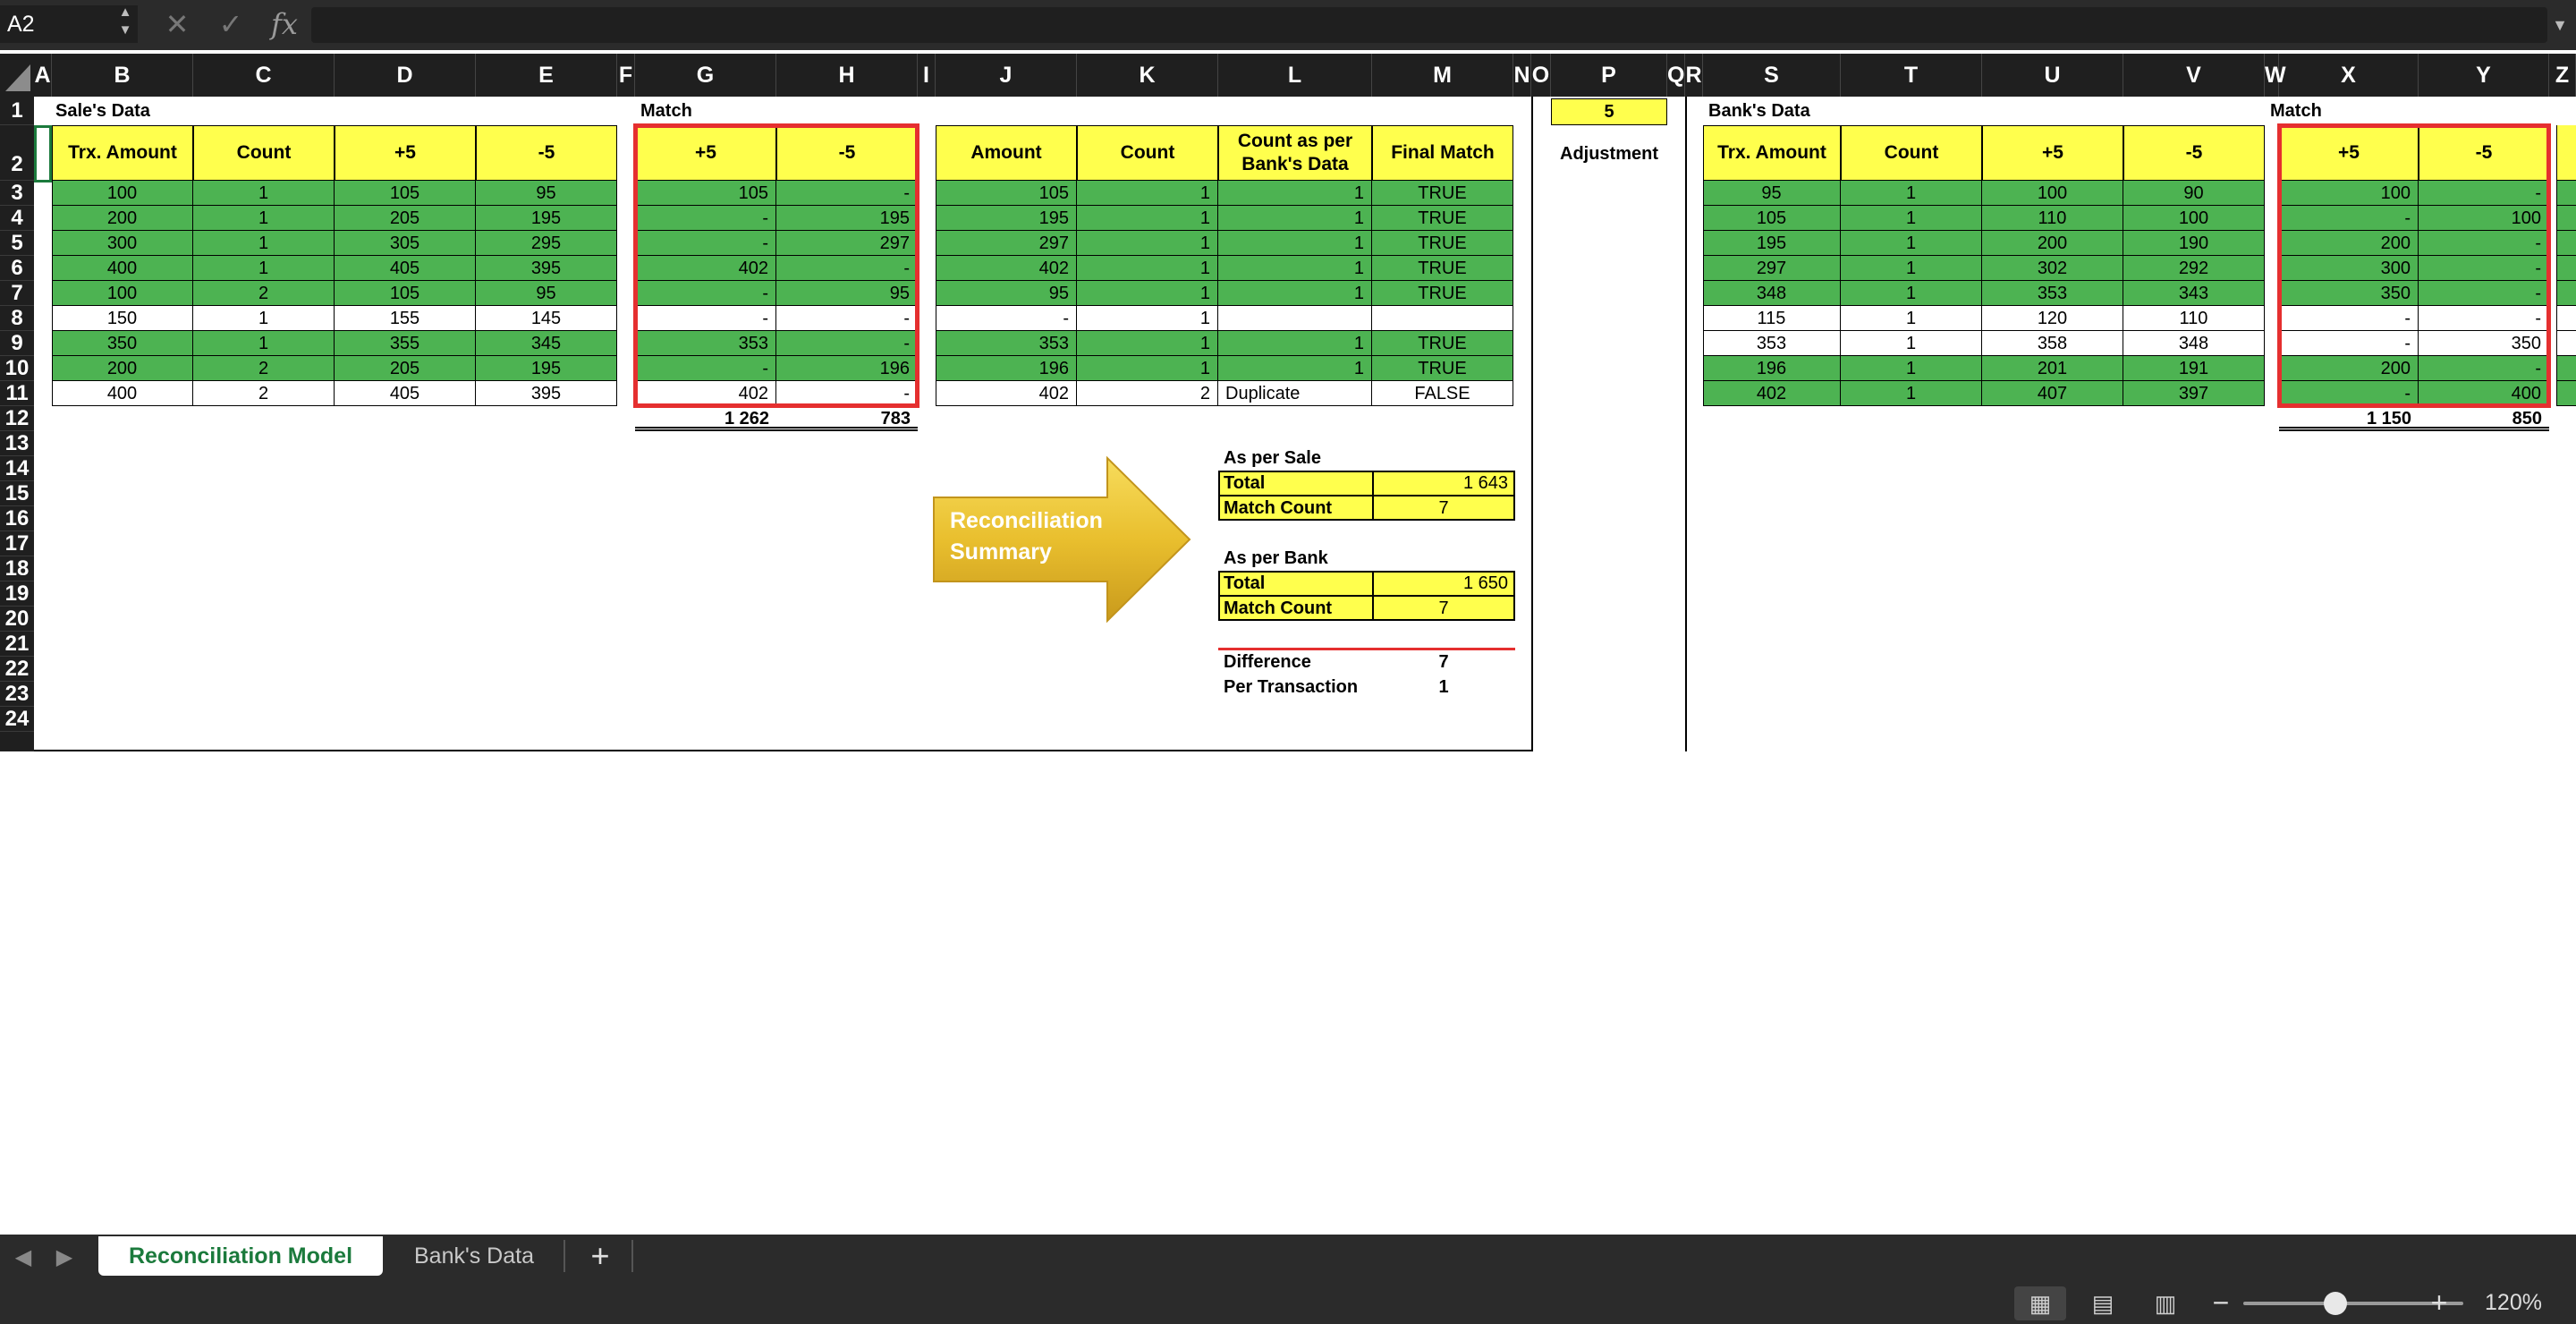  What do you see at coordinates (2194, 153) in the screenshot?
I see `bank-header-3: -5` at bounding box center [2194, 153].